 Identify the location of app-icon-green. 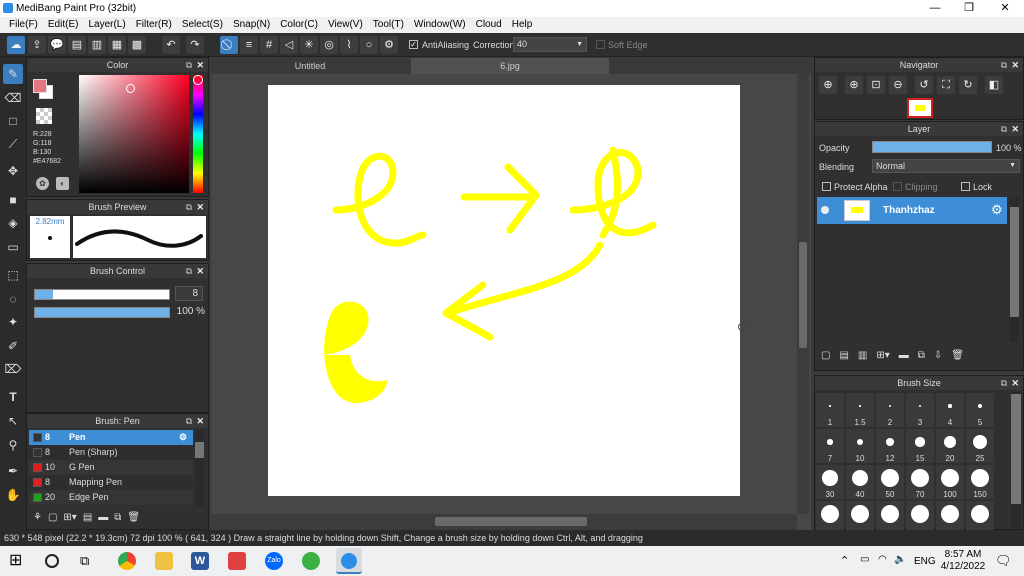
(311, 561).